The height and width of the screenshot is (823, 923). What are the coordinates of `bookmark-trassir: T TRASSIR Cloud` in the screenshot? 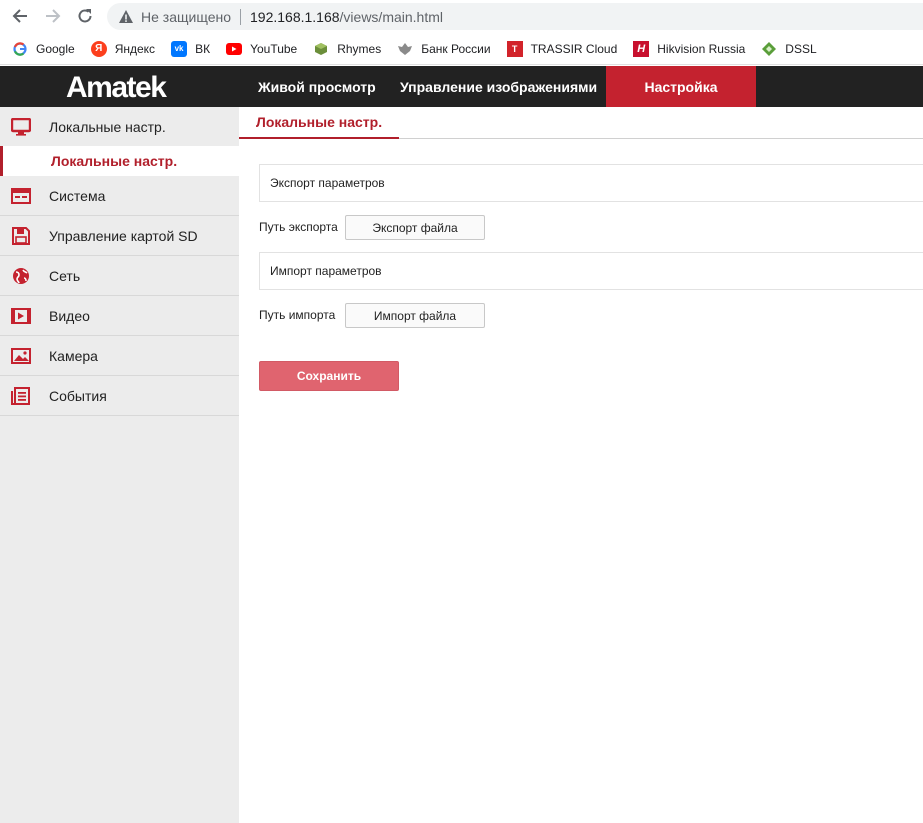 It's located at (562, 48).